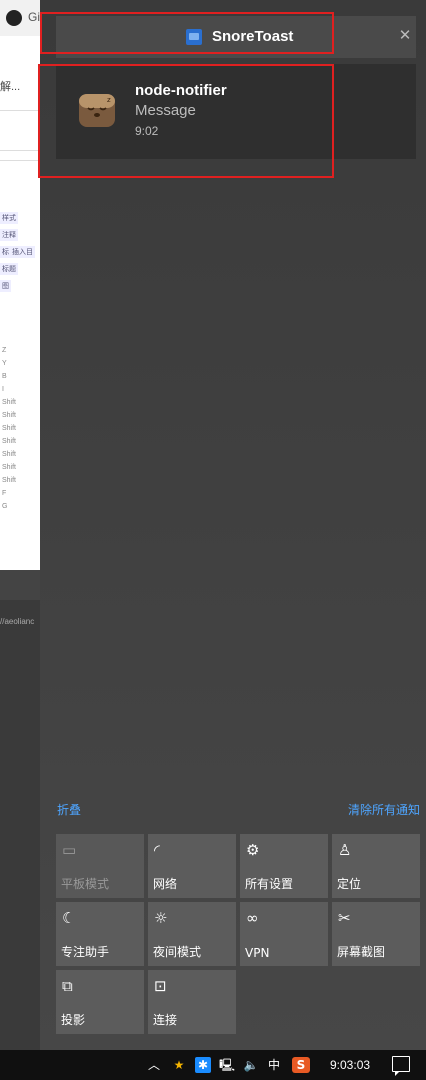 Image resolution: width=426 pixels, height=1080 pixels. Describe the element at coordinates (284, 866) in the screenshot. I see `tile-all-settings: ⚙ 所有设置` at that location.